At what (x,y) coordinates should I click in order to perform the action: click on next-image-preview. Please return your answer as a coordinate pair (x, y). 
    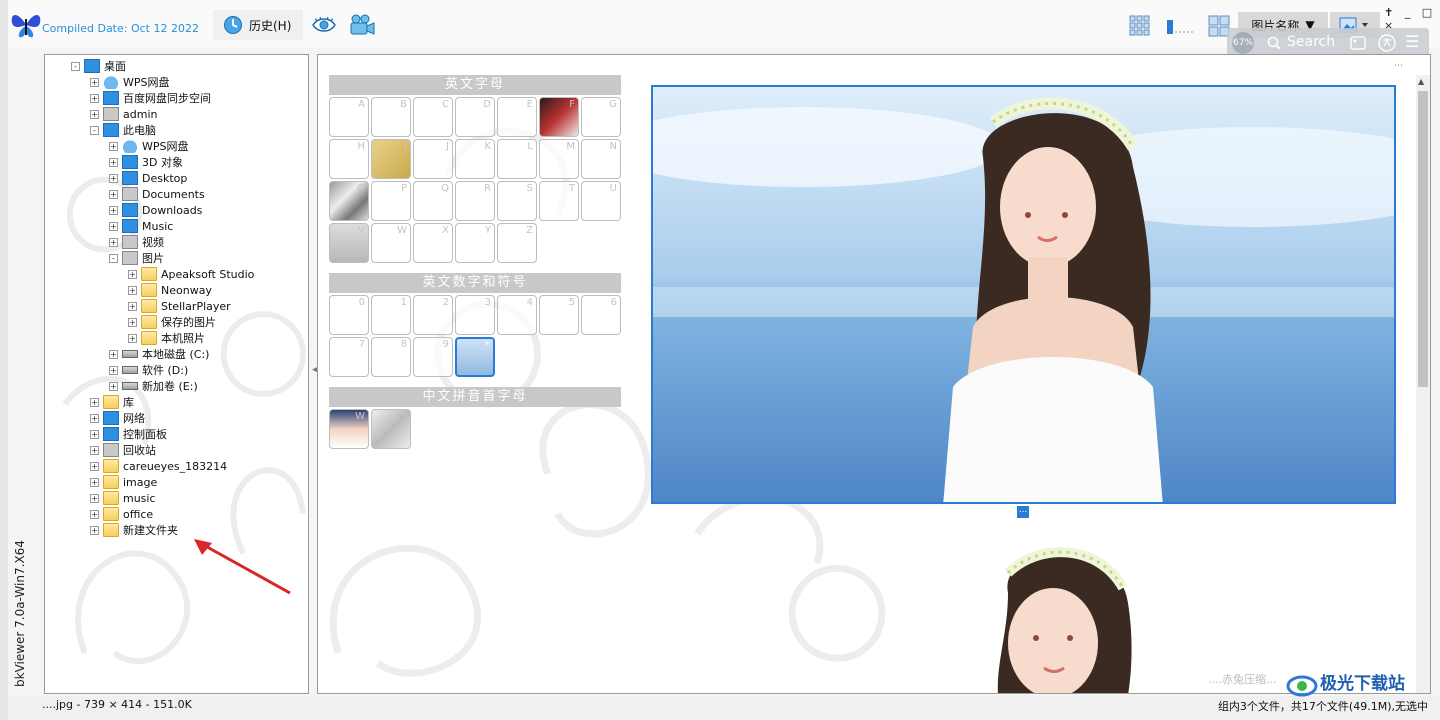
    Looking at the image, I should click on (1058, 613).